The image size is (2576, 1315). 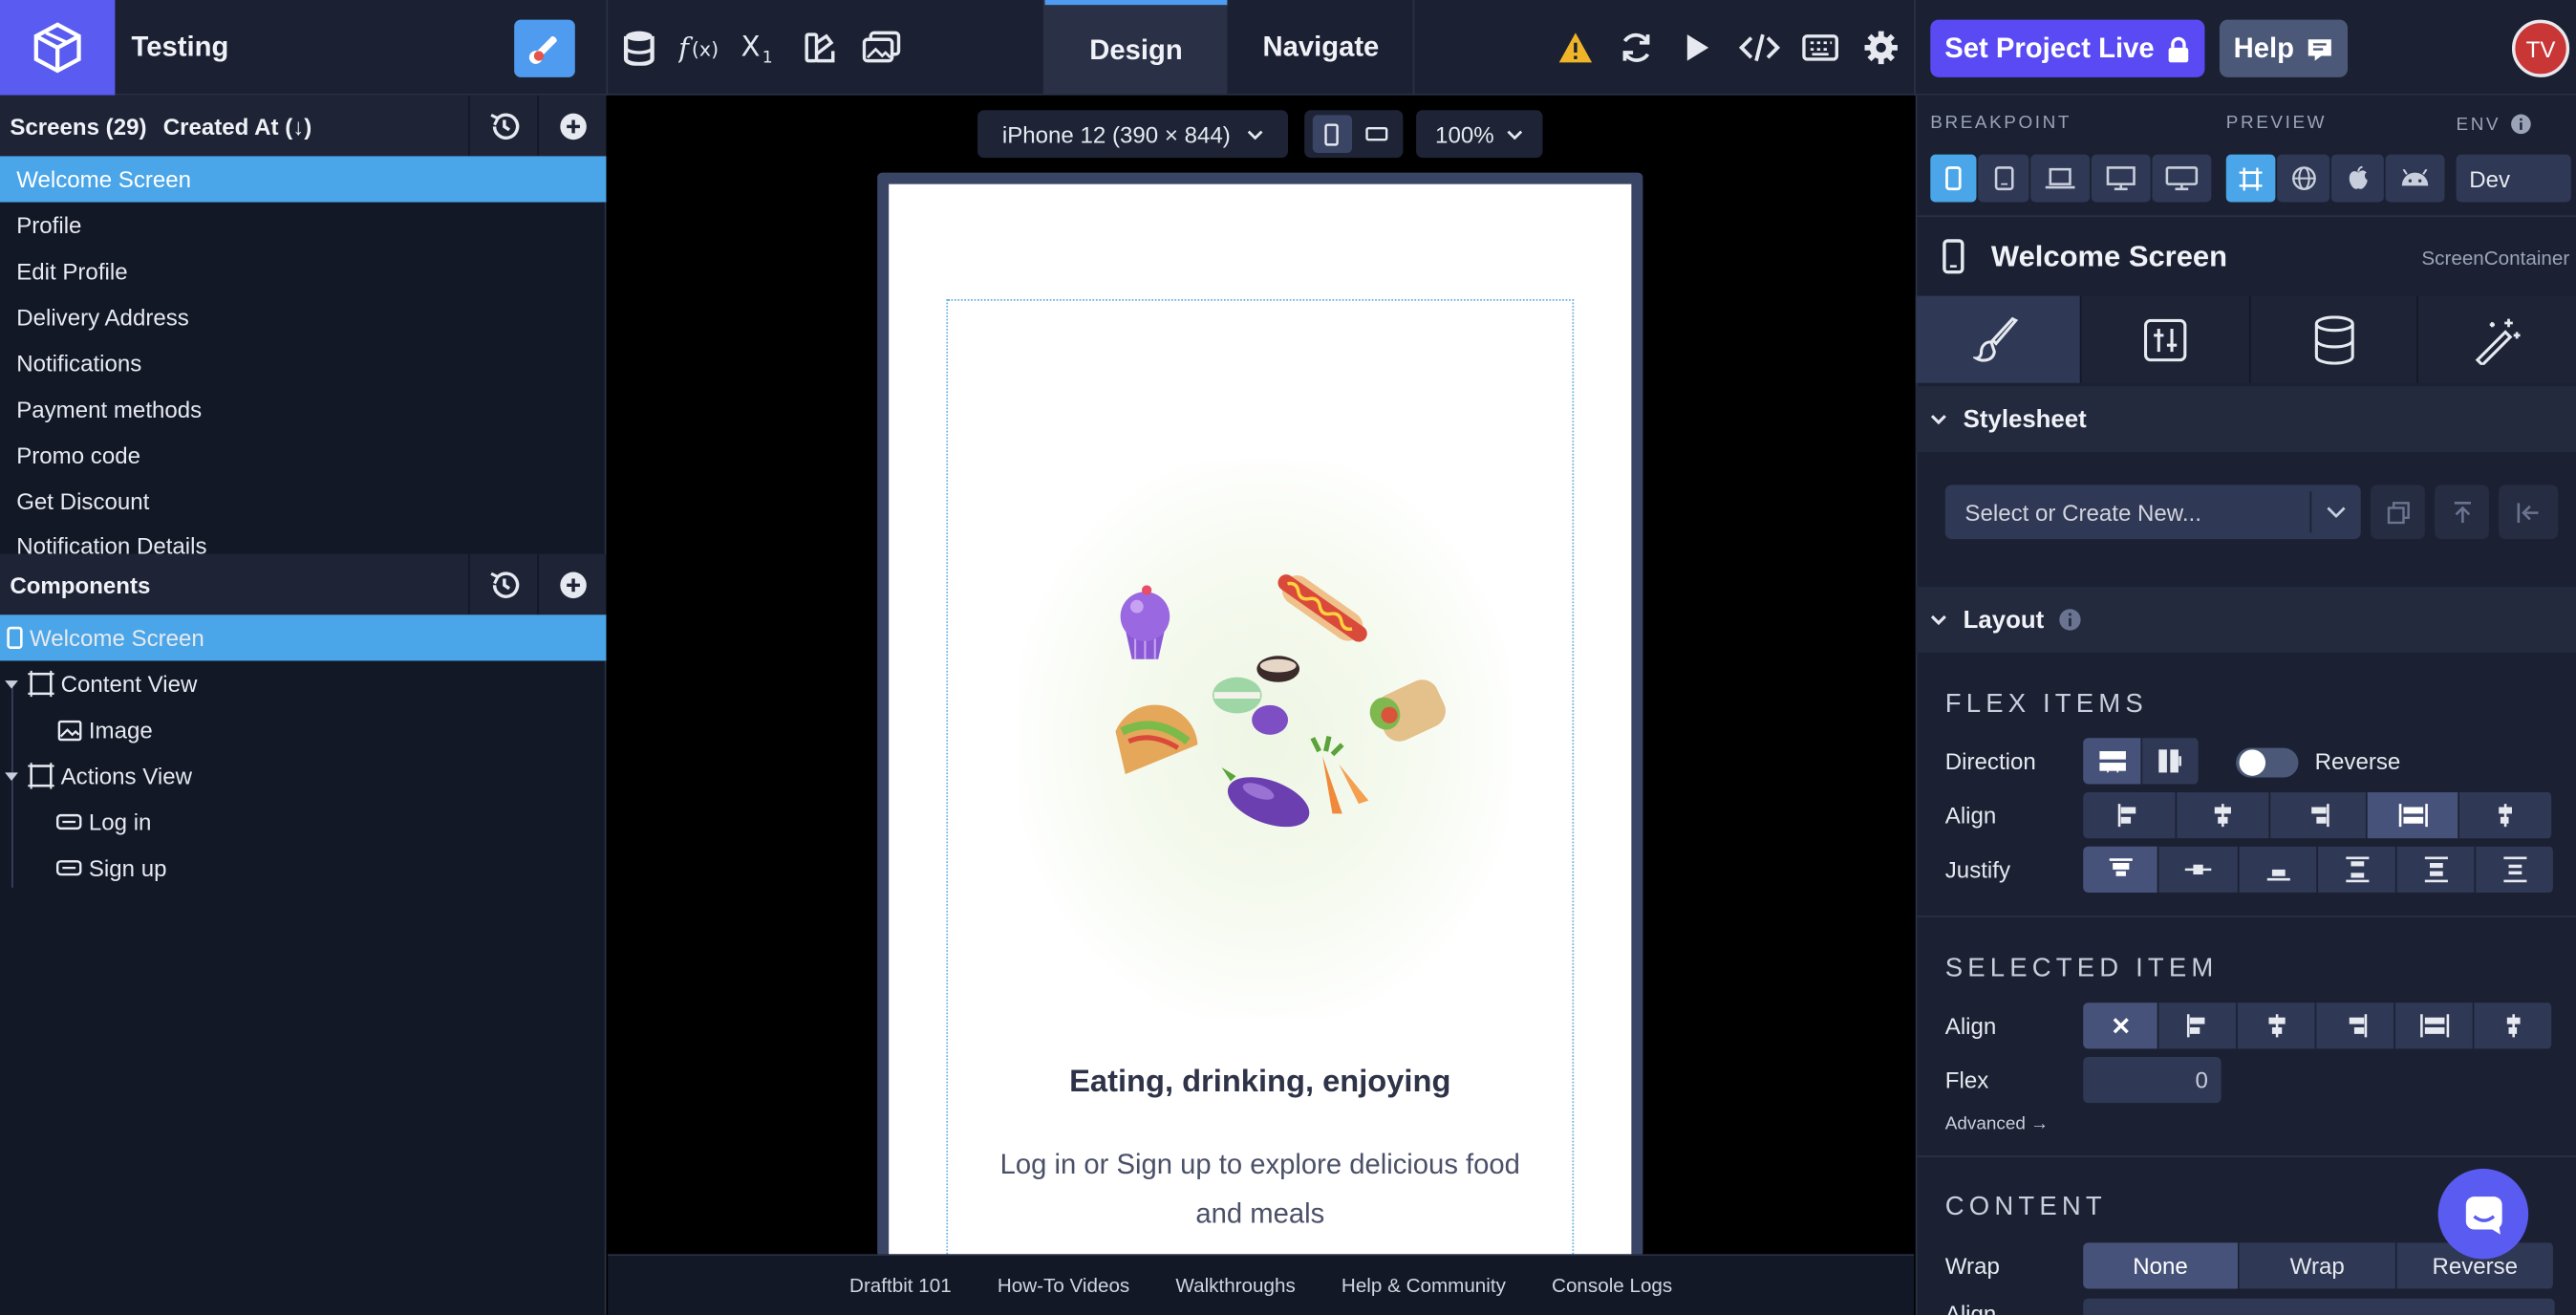 What do you see at coordinates (2113, 761) in the screenshot?
I see `direction-column` at bounding box center [2113, 761].